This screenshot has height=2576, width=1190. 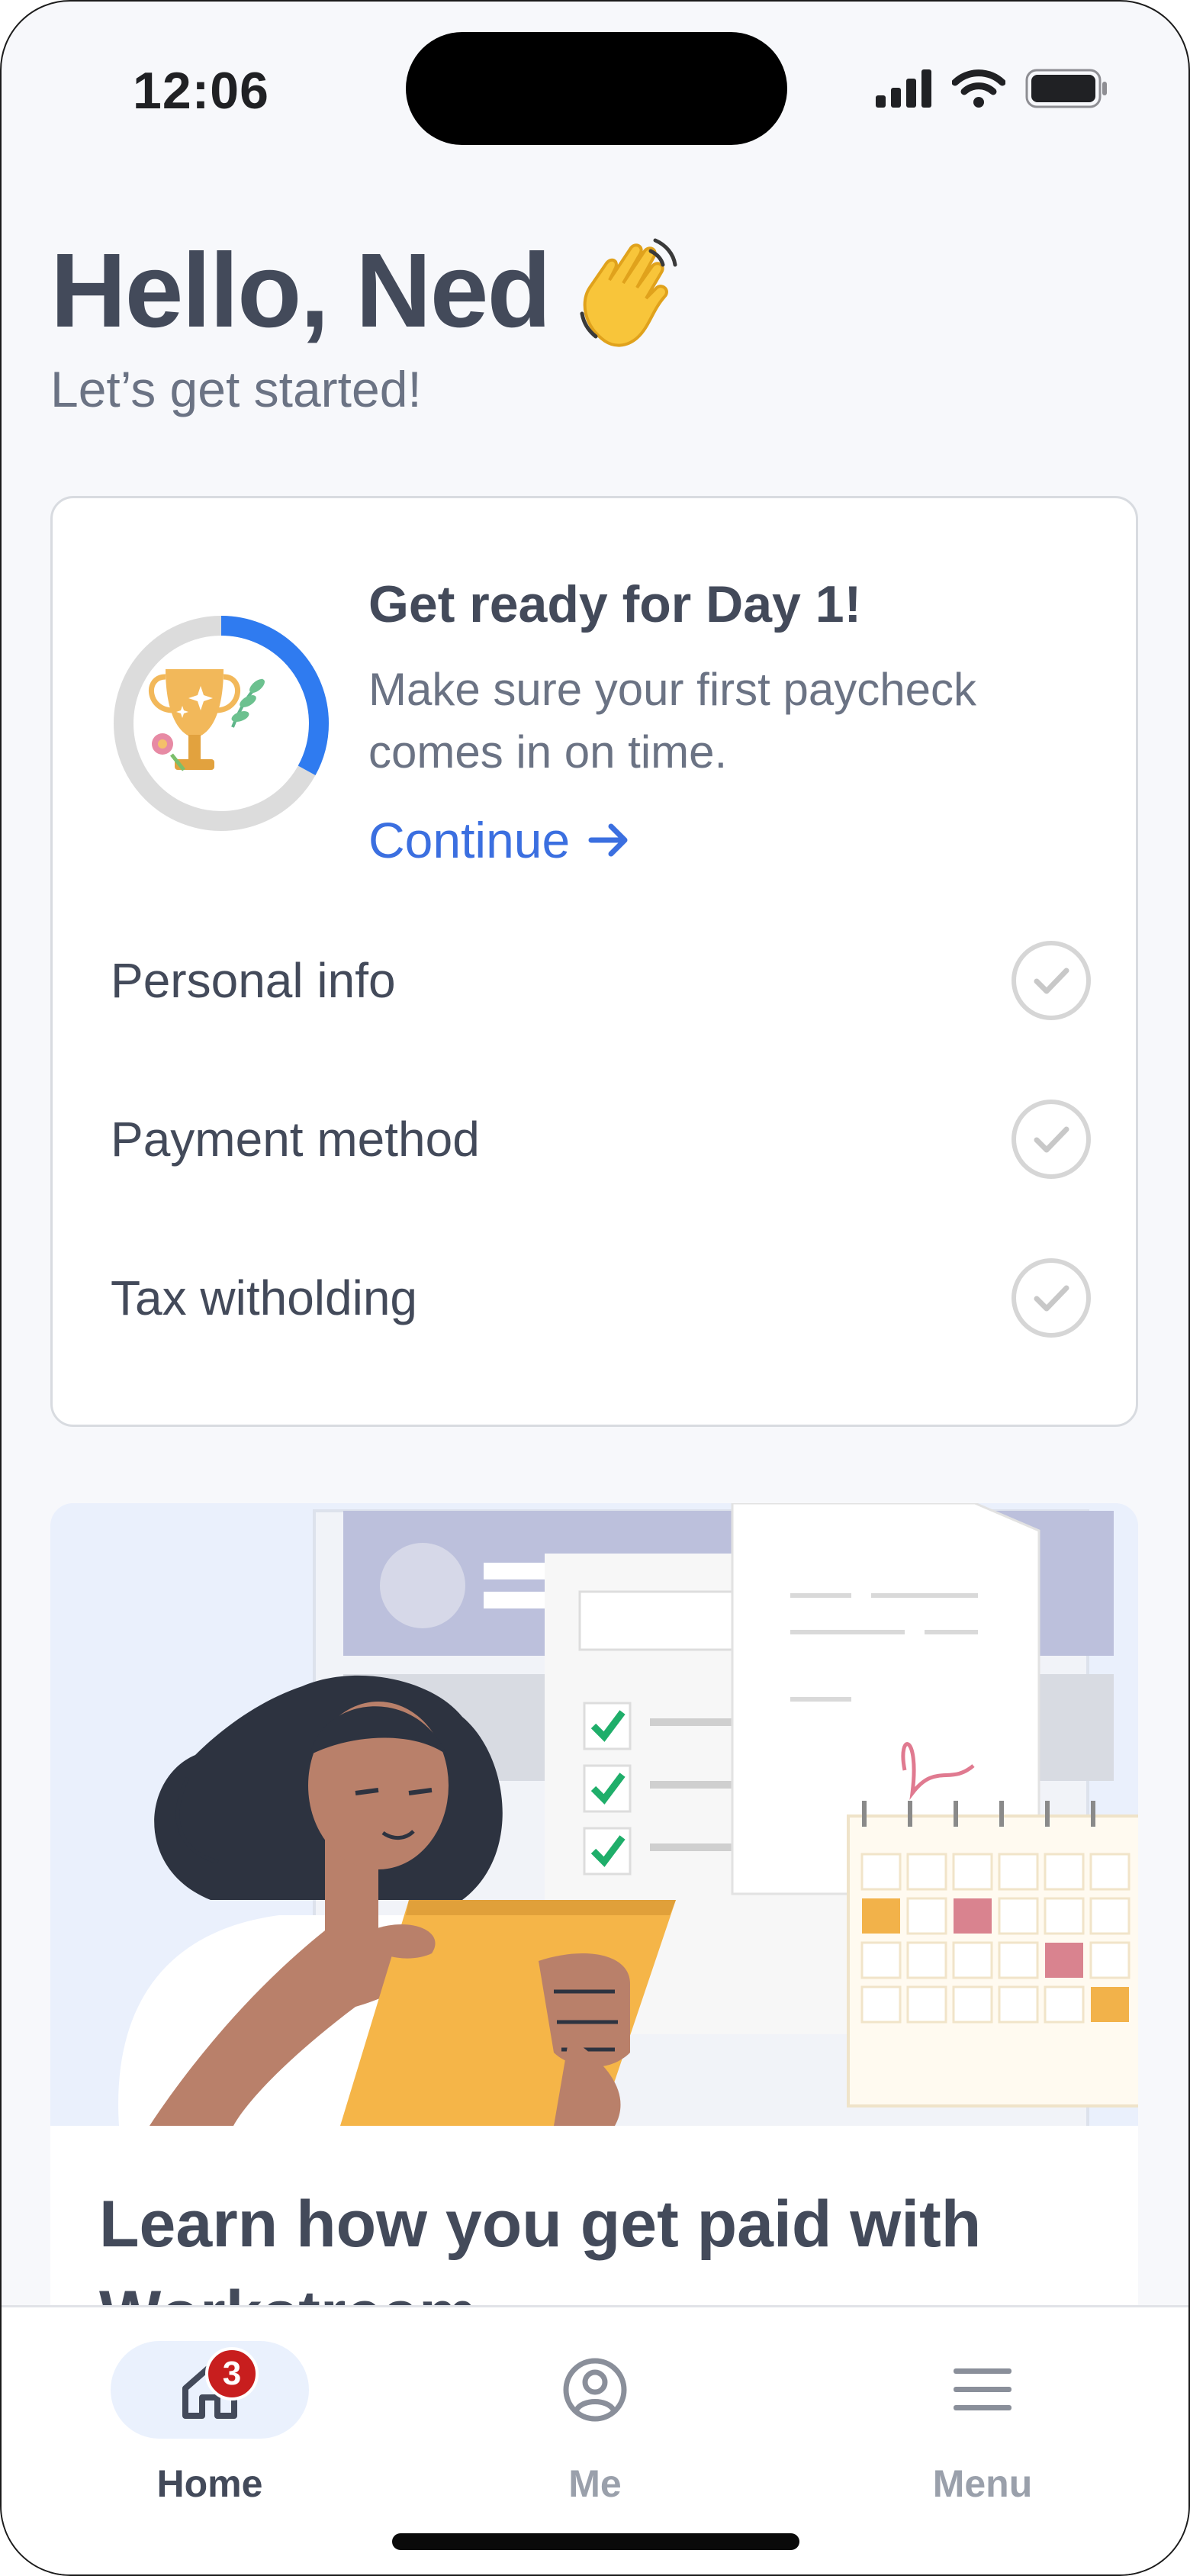 I want to click on continue-link: Continue, so click(x=499, y=840).